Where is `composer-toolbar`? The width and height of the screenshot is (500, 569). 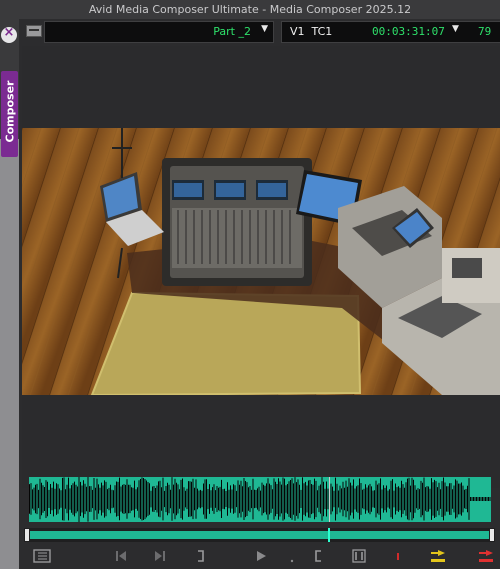 composer-toolbar is located at coordinates (259, 557).